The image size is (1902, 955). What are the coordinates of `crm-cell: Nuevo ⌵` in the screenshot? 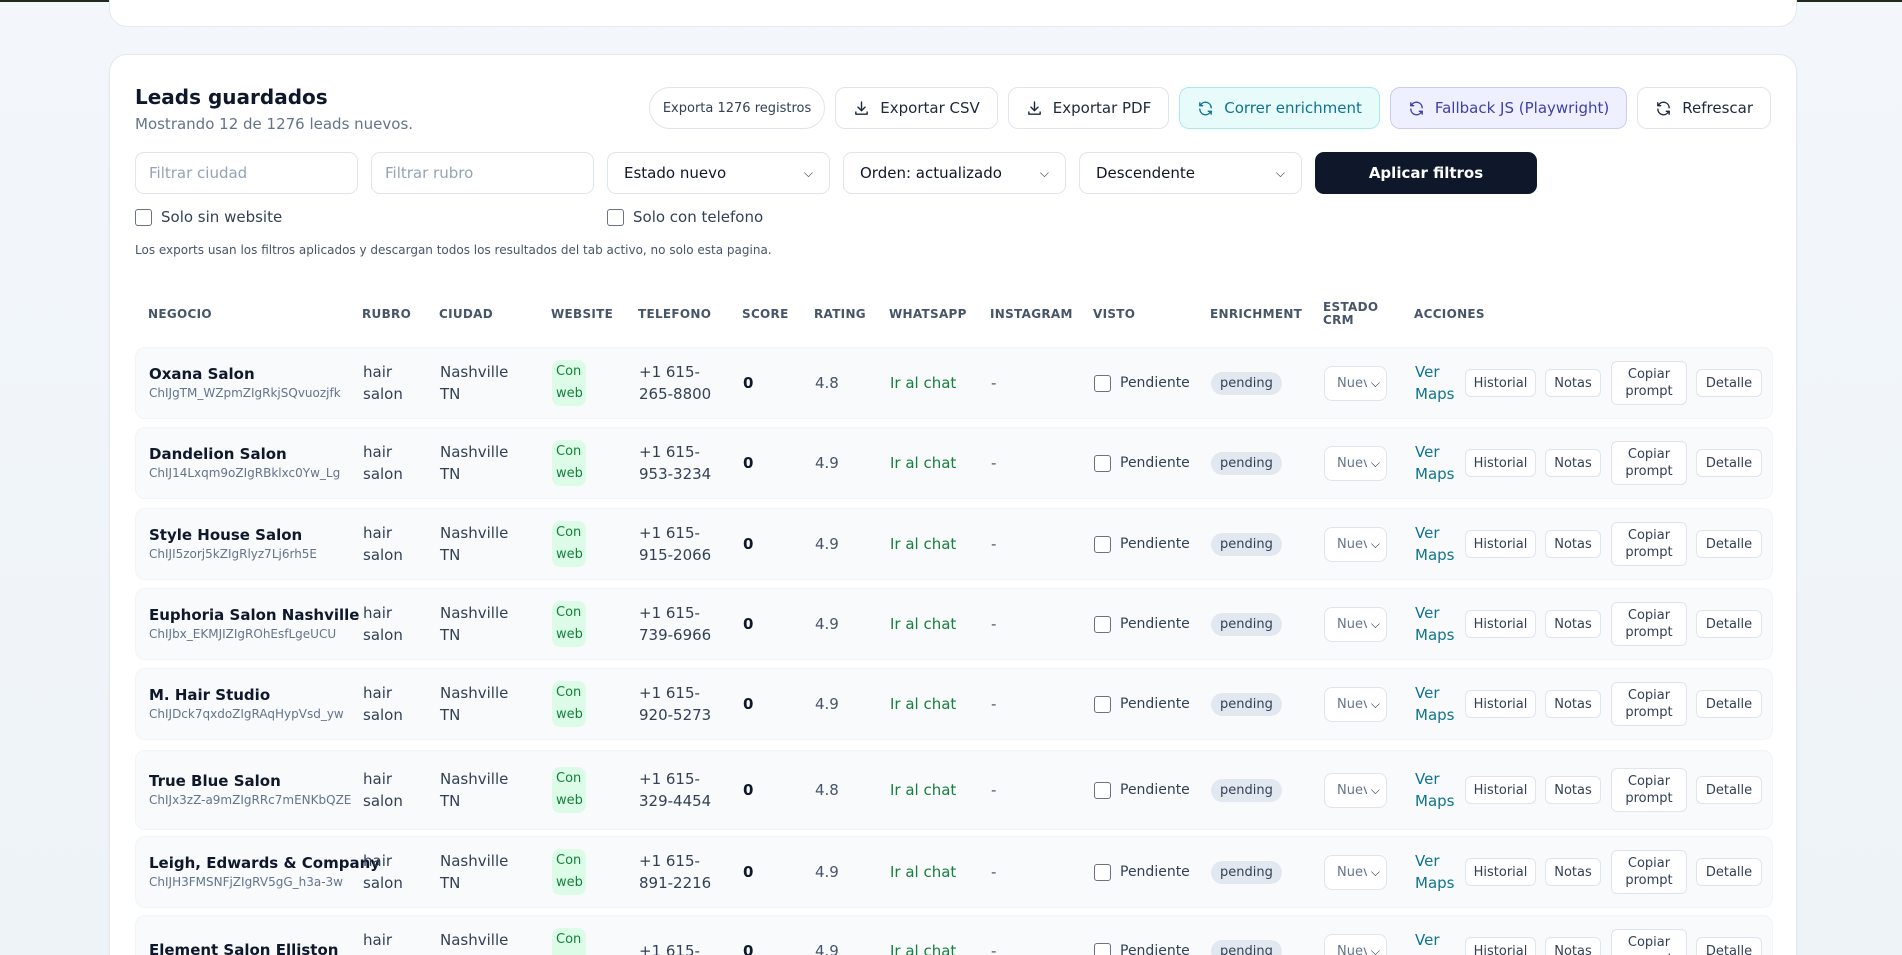 It's located at (1355, 935).